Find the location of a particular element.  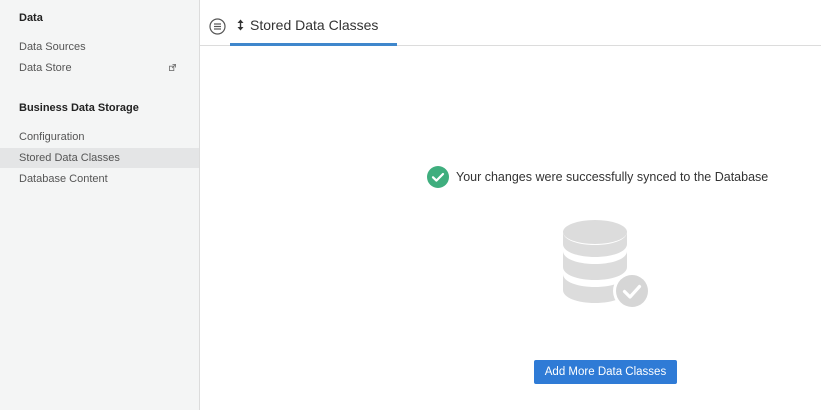

sidebar-item-label: Database Content is located at coordinates (63, 179).